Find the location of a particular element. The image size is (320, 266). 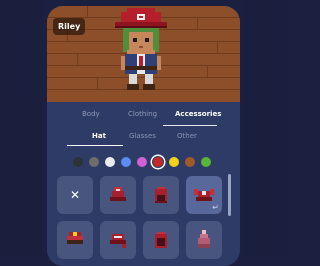

character-name-tag: Riley is located at coordinates (69, 26).